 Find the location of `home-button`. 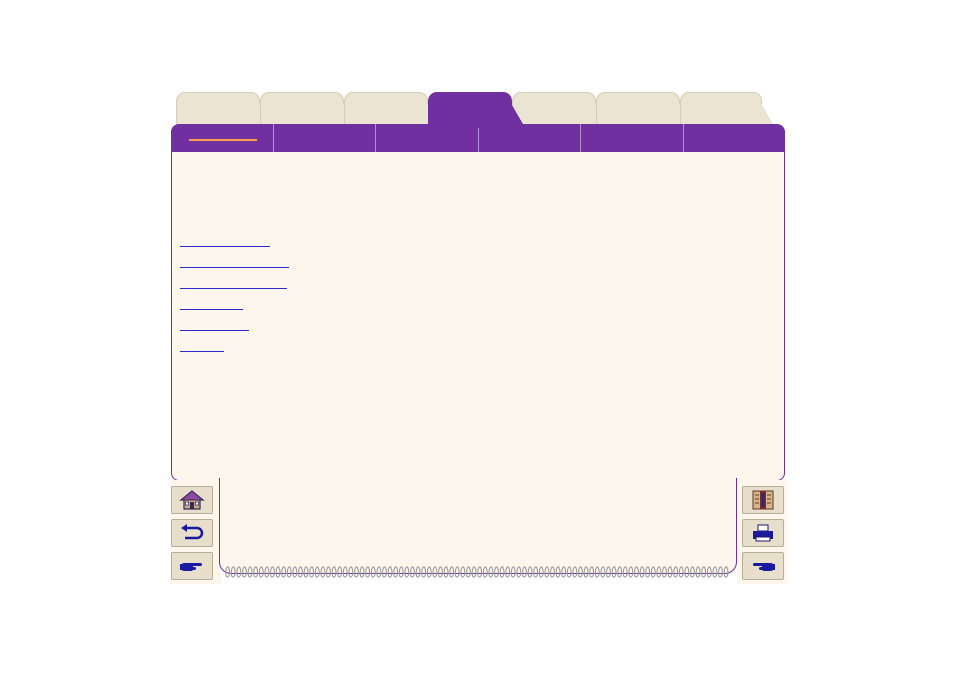

home-button is located at coordinates (192, 500).